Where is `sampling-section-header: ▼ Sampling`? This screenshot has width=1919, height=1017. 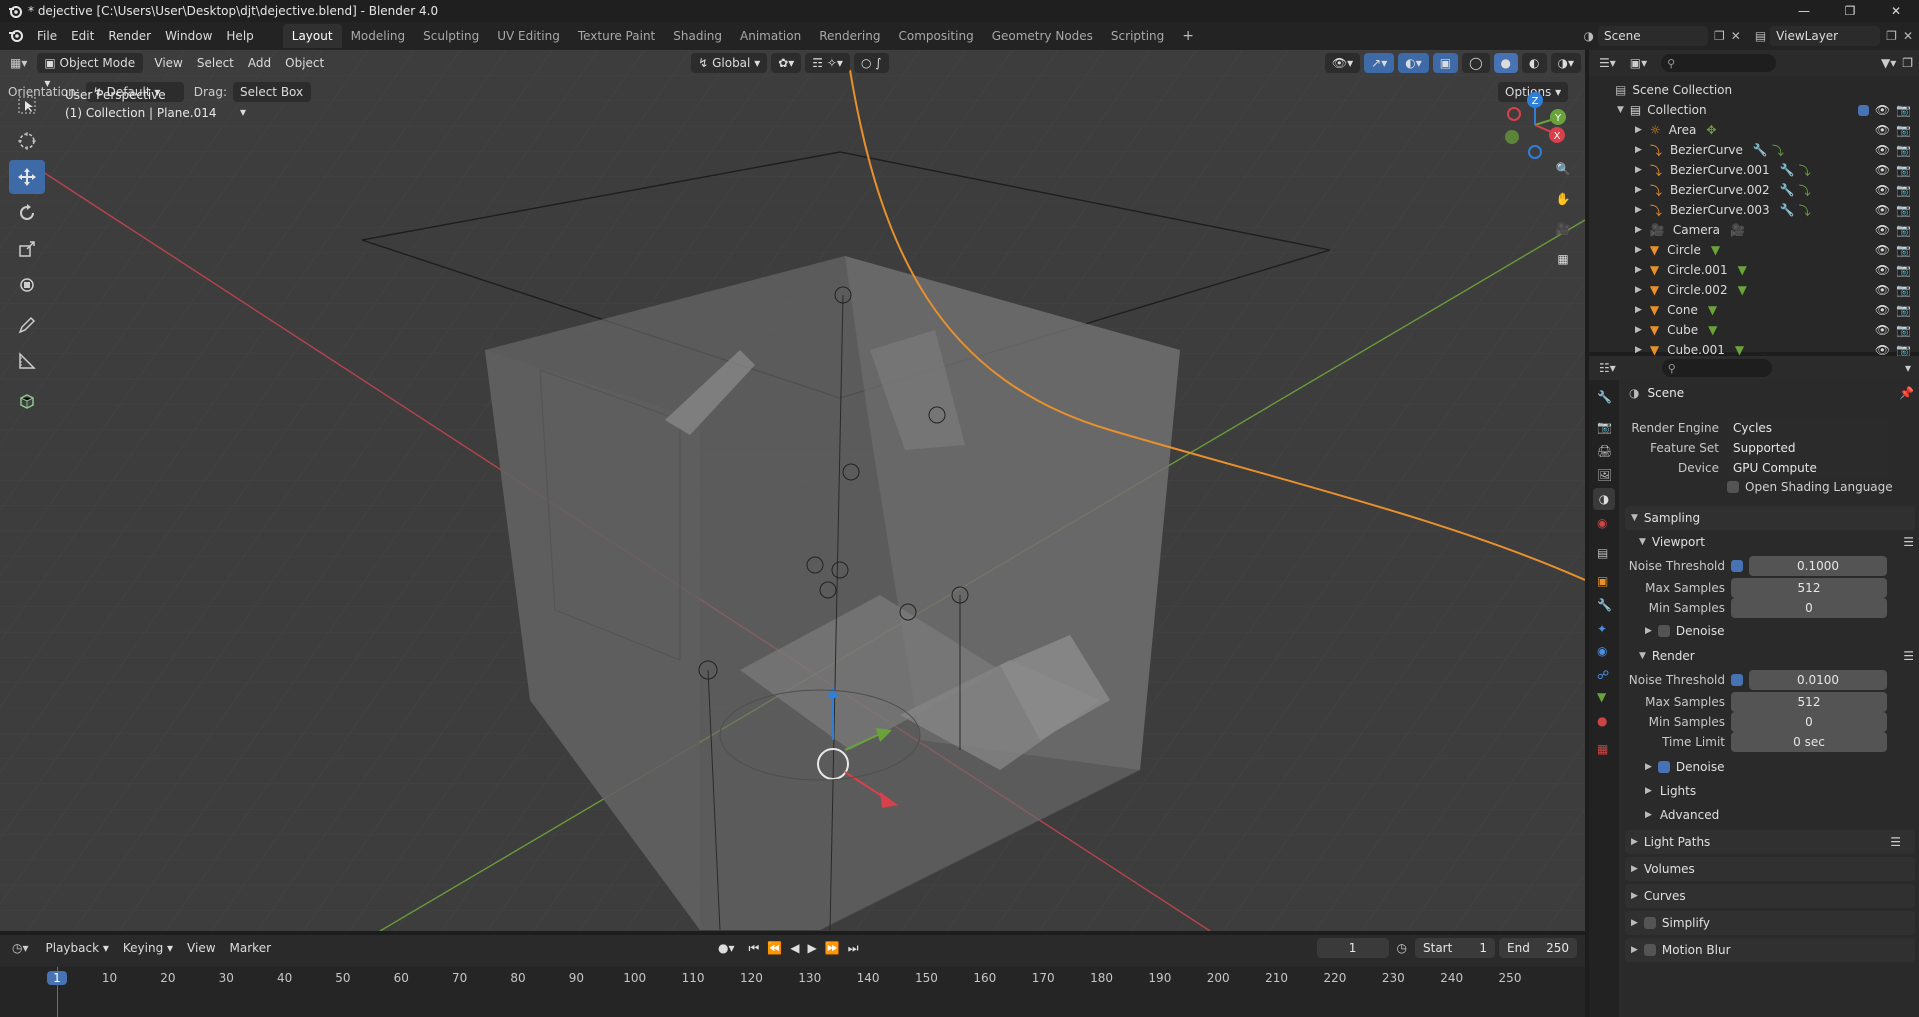 sampling-section-header: ▼ Sampling is located at coordinates (1770, 518).